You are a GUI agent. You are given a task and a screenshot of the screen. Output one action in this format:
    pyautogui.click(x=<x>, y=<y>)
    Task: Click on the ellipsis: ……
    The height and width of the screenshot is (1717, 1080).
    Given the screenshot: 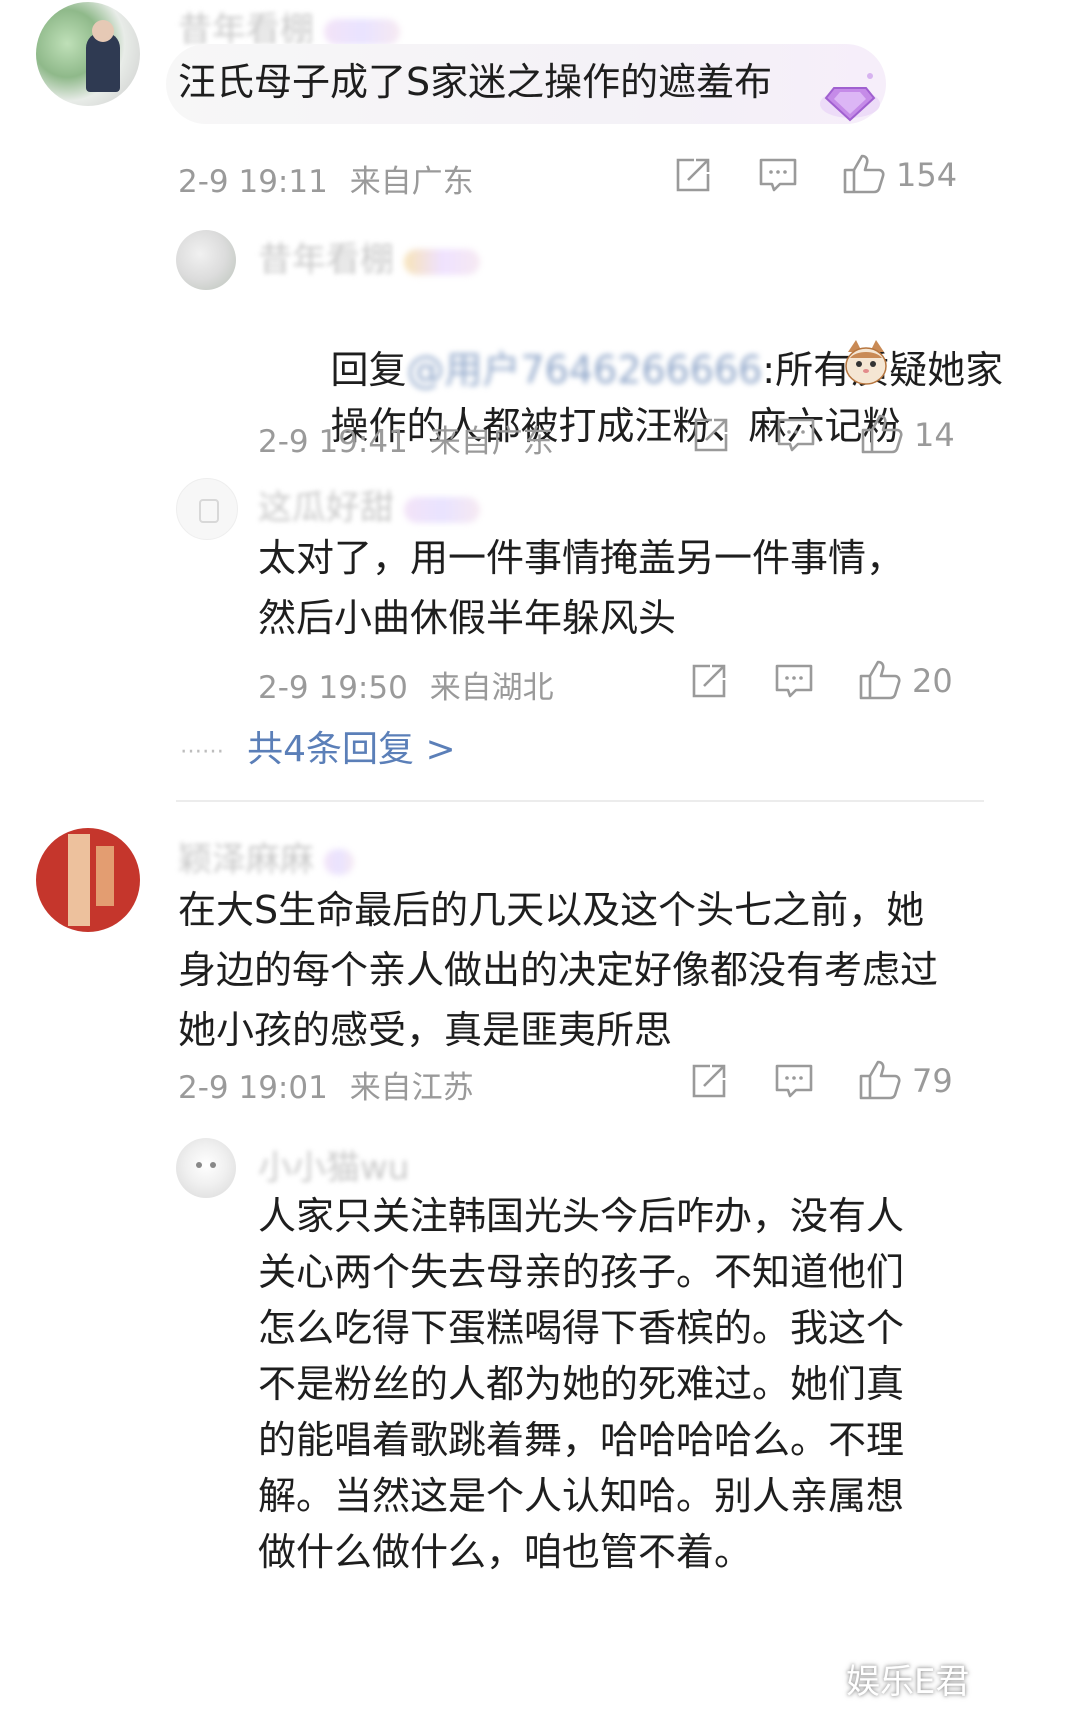 What is the action you would take?
    pyautogui.click(x=202, y=746)
    